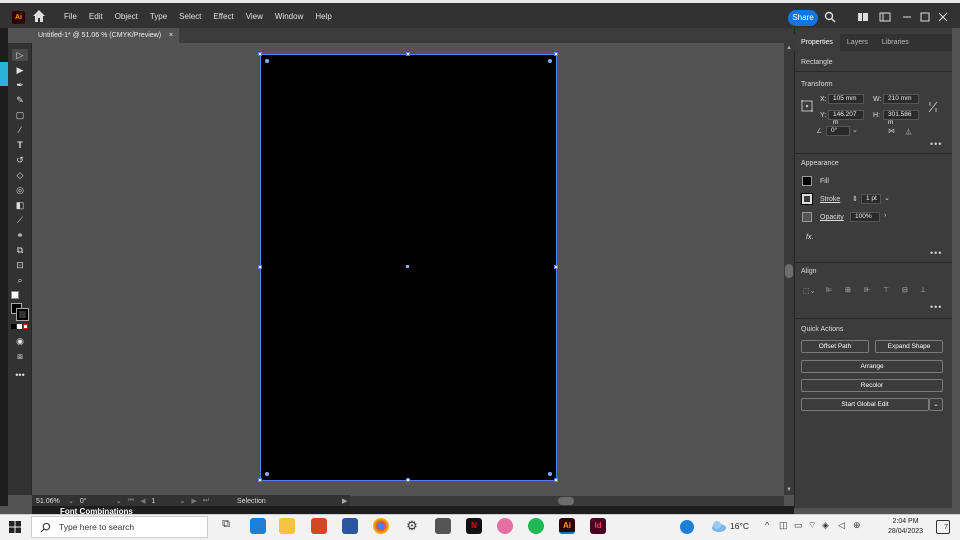 The height and width of the screenshot is (540, 960). Describe the element at coordinates (71, 501) in the screenshot. I see `zoom-dropdown-icon: ⌄` at that location.